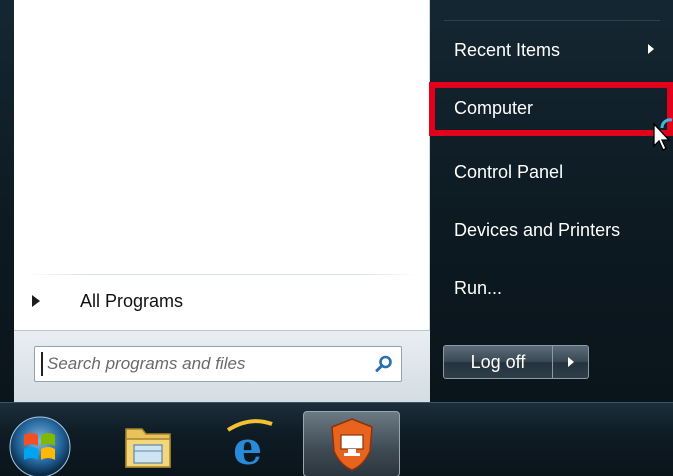 The width and height of the screenshot is (673, 476). What do you see at coordinates (36, 301) in the screenshot?
I see `expand-arrow-icon` at bounding box center [36, 301].